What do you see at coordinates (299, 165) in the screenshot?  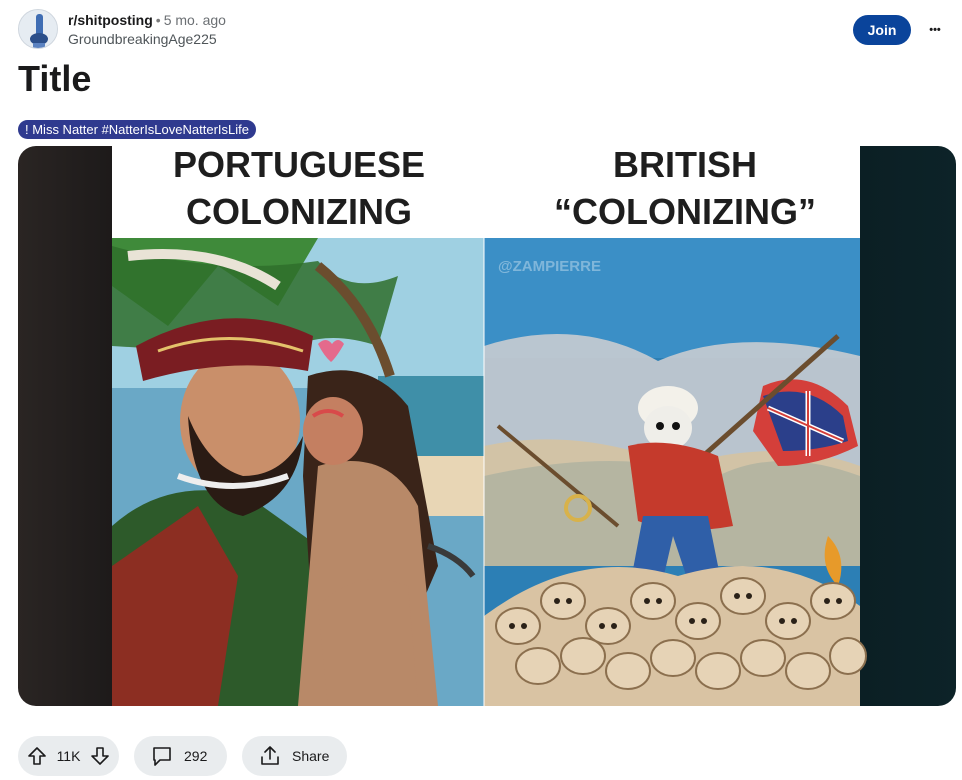 I see `left-caption-line1: PORTUGUESE` at bounding box center [299, 165].